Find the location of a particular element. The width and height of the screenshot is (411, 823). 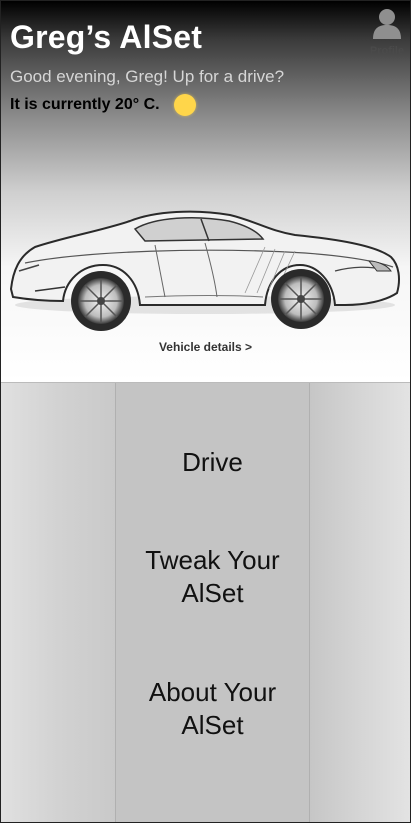

sun-icon is located at coordinates (184, 105).